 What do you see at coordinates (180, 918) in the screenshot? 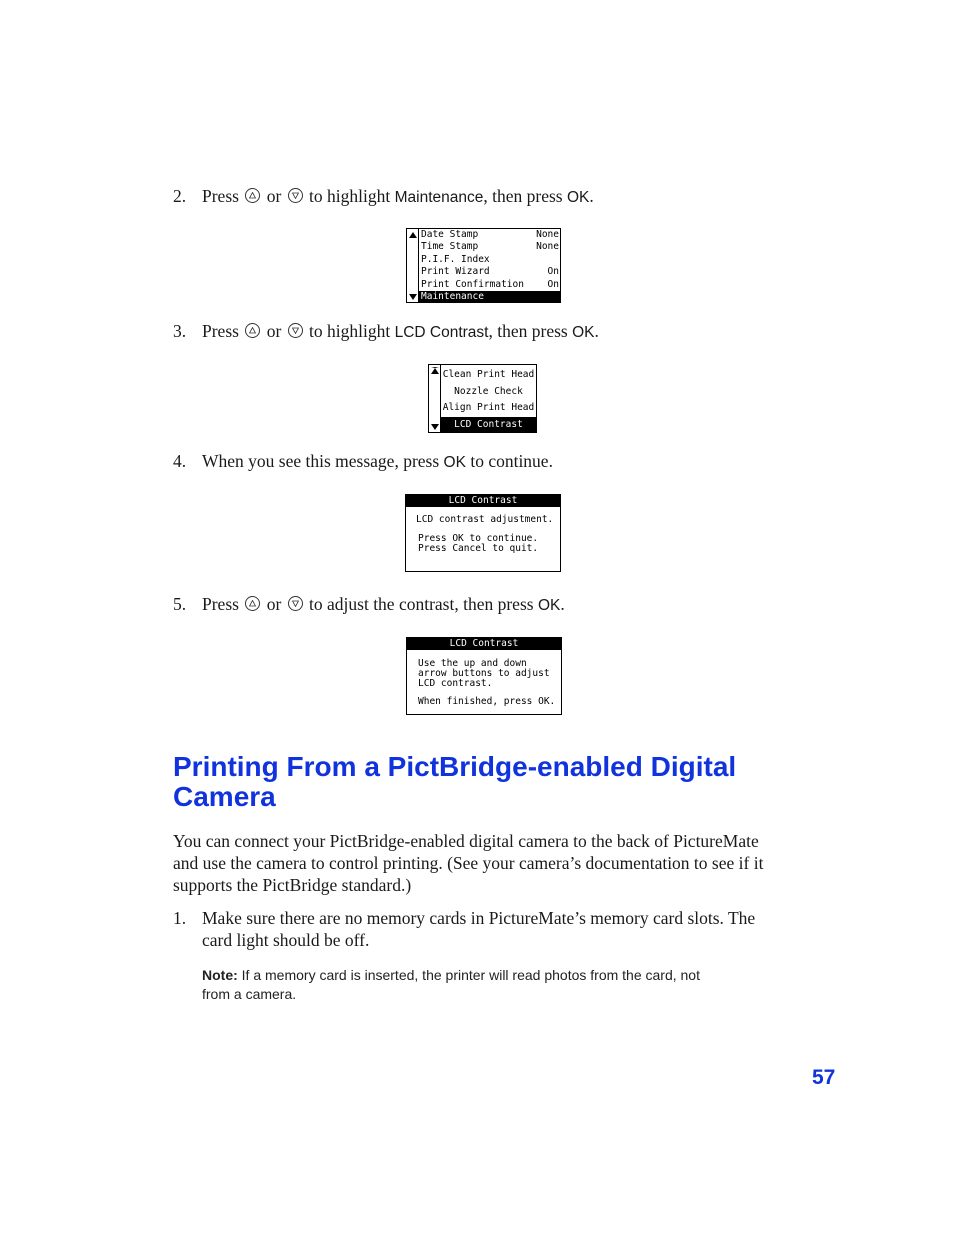
I see `step-number: 1.` at bounding box center [180, 918].